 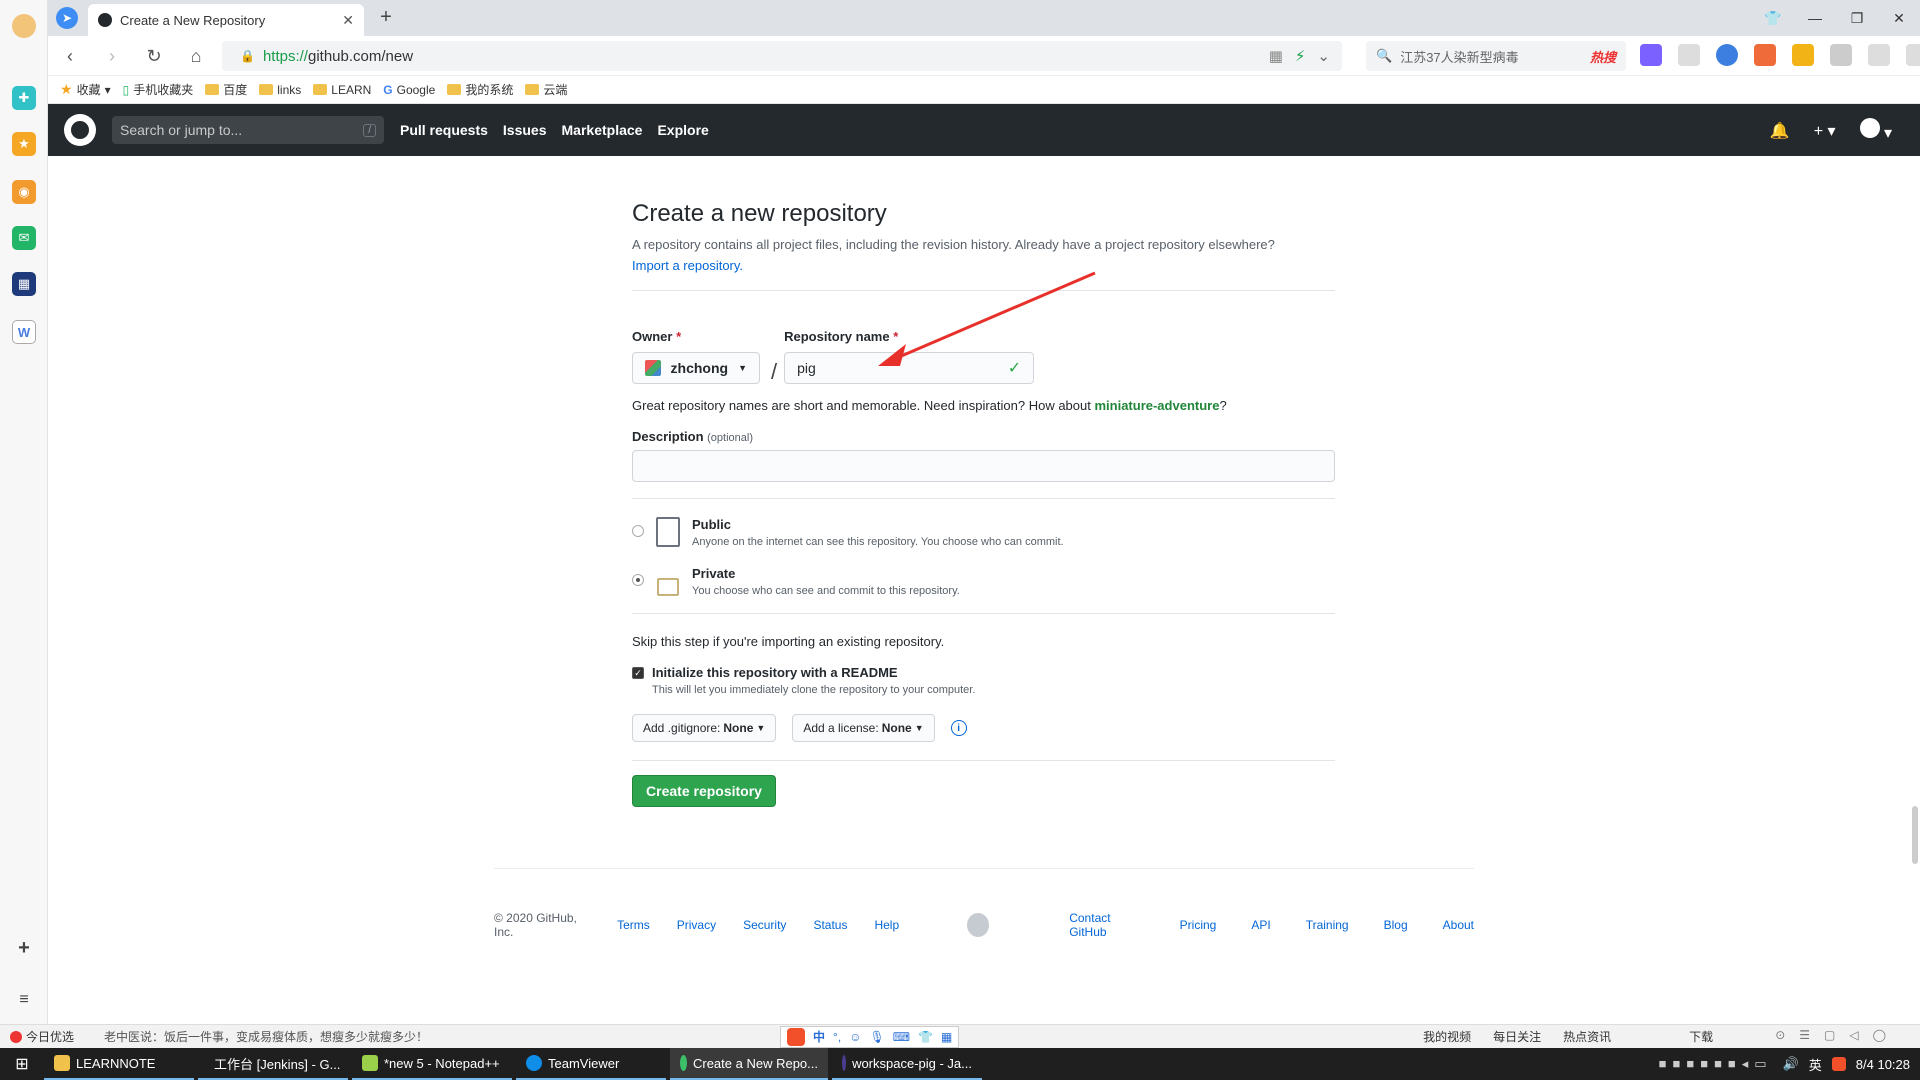 I want to click on mail-icon: ✉, so click(x=24, y=238).